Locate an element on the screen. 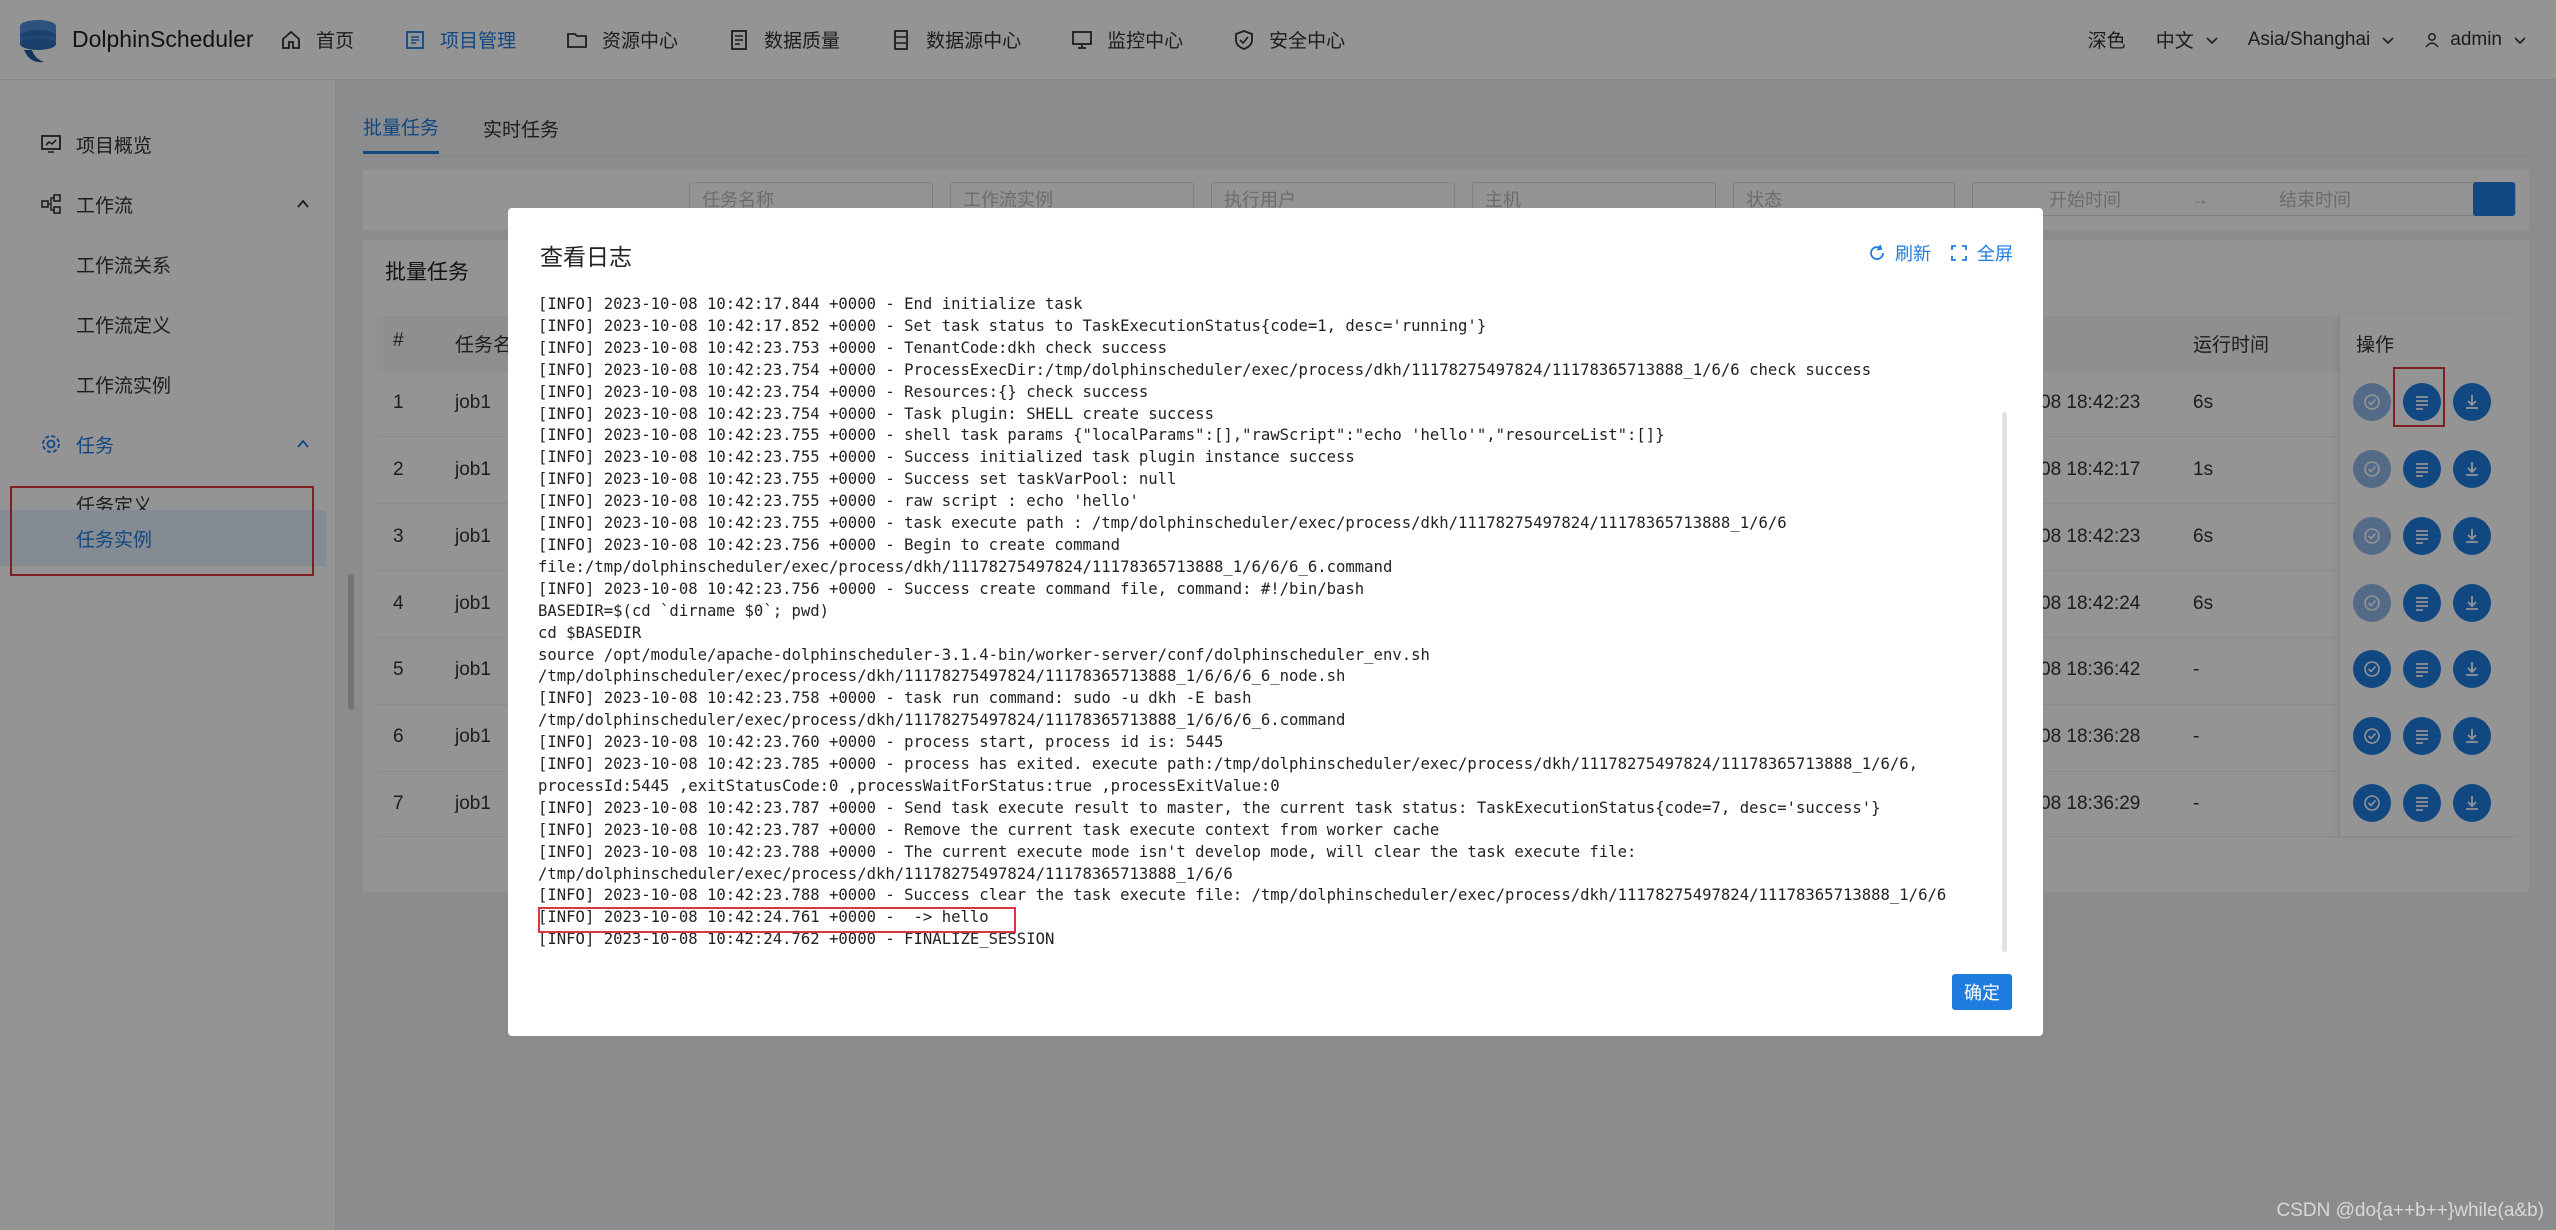 The width and height of the screenshot is (2556, 1230). fullscreen-icon is located at coordinates (1959, 253).